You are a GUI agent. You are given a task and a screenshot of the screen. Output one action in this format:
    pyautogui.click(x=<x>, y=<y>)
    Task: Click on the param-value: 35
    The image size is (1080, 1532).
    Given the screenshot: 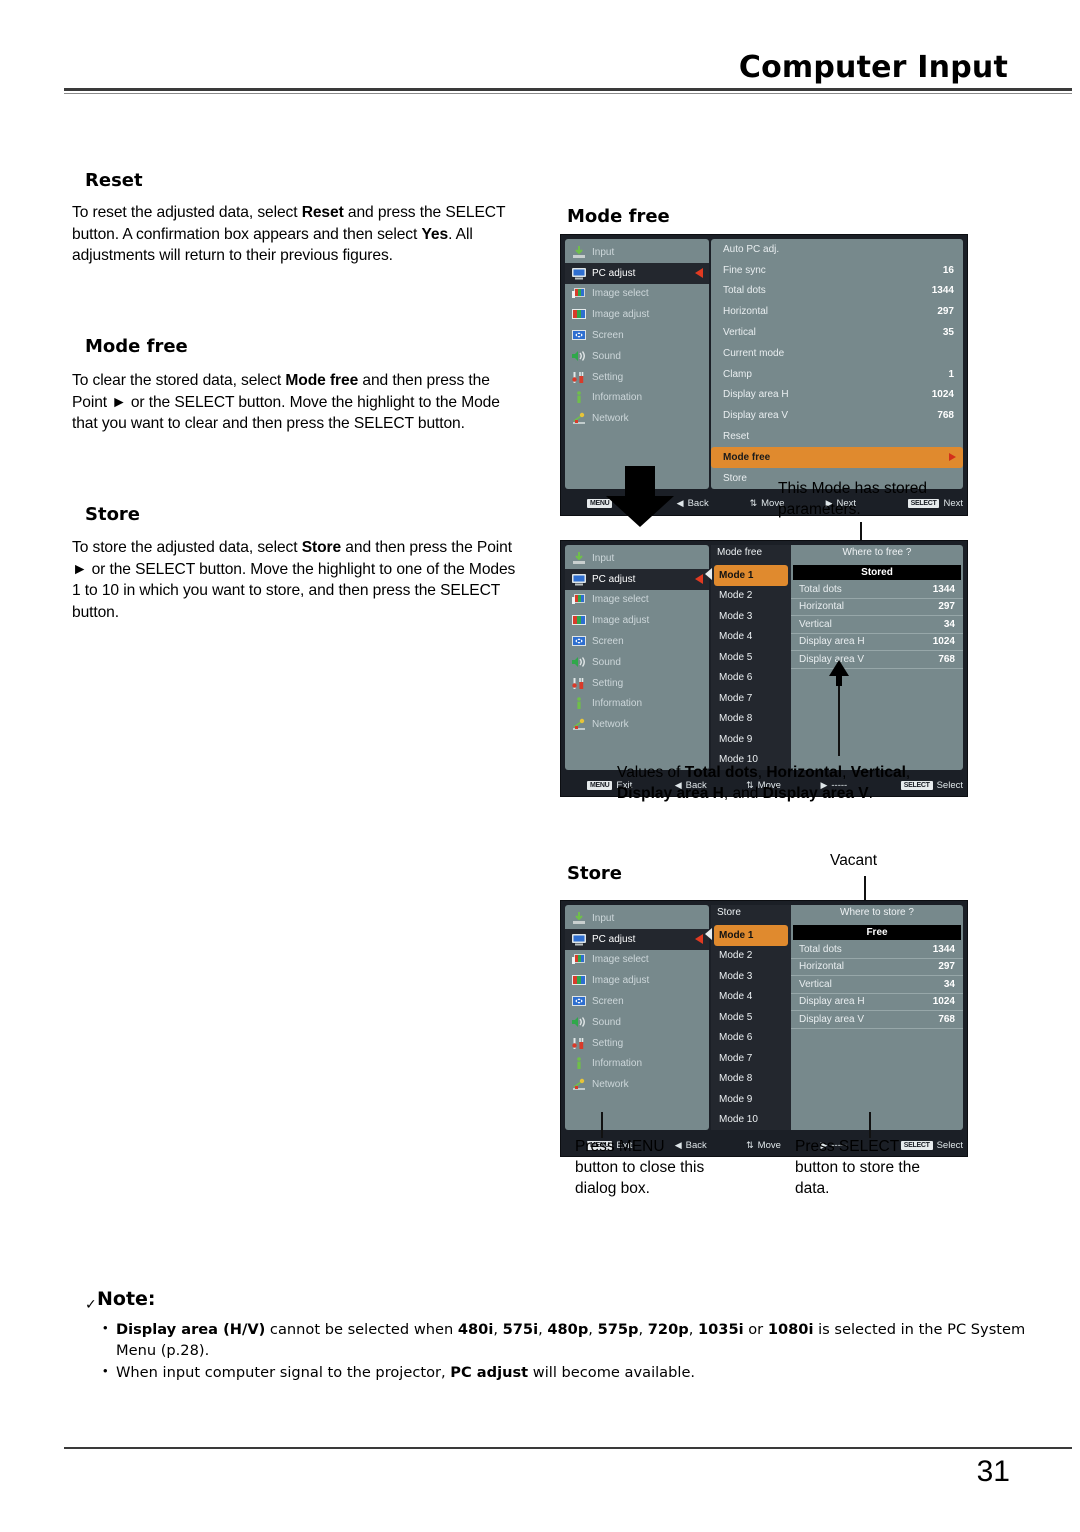 What is the action you would take?
    pyautogui.click(x=948, y=333)
    